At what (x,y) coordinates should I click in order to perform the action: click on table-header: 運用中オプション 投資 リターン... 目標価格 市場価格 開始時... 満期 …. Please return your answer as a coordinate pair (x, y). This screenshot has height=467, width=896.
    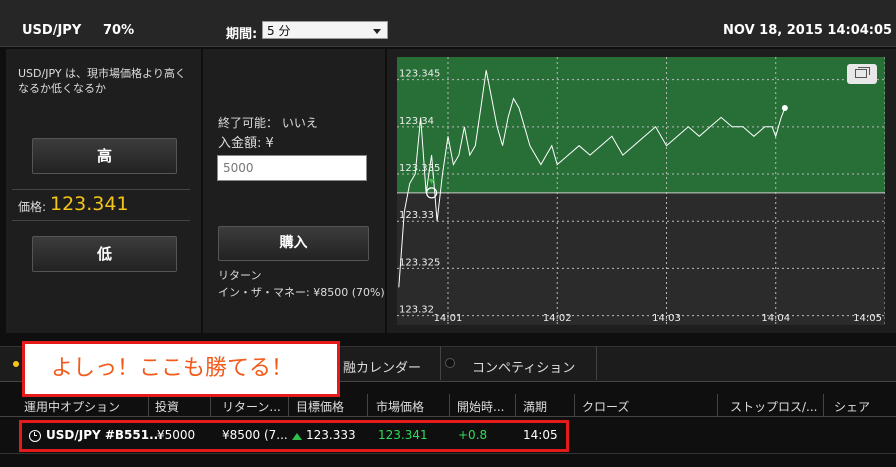
    Looking at the image, I should click on (448, 405).